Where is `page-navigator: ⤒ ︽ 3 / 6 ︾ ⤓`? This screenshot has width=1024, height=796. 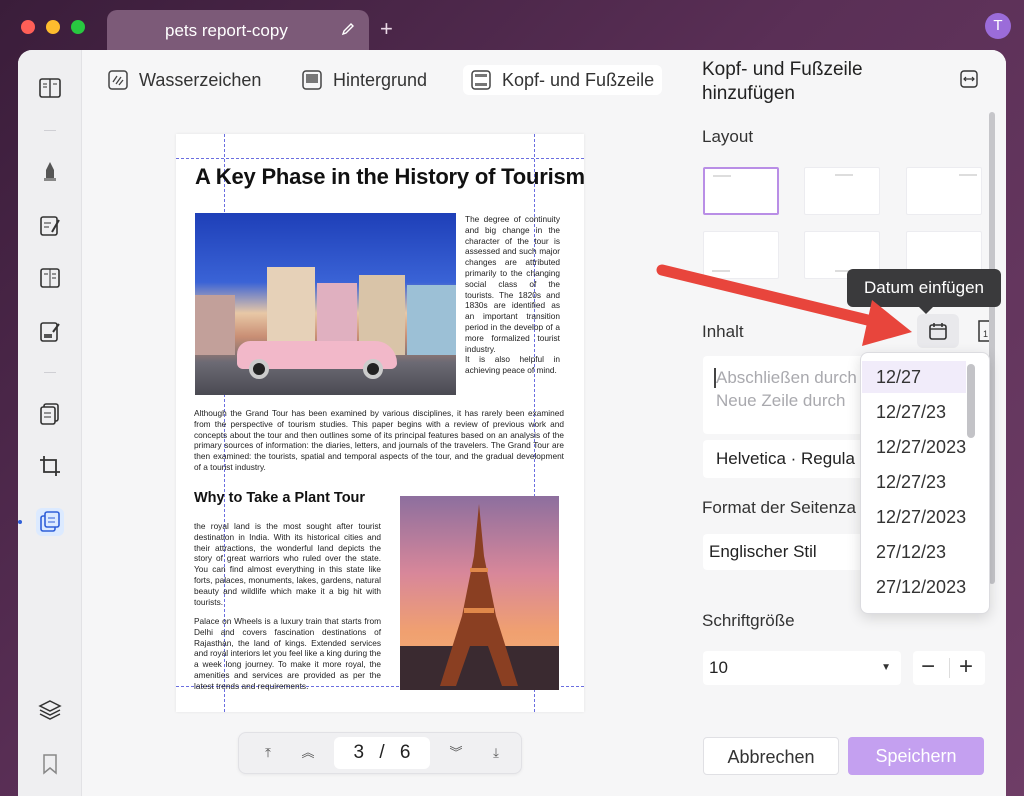
page-navigator: ⤒ ︽ 3 / 6 ︾ ⤓ is located at coordinates (380, 753).